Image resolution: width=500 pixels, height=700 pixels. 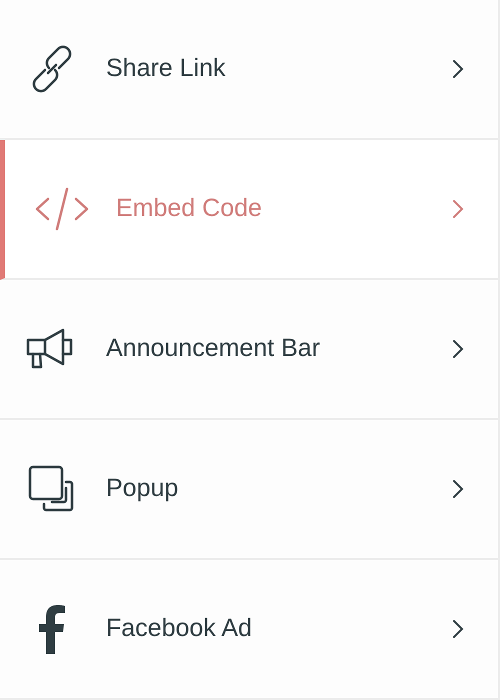 I want to click on code-icon, so click(x=62, y=209).